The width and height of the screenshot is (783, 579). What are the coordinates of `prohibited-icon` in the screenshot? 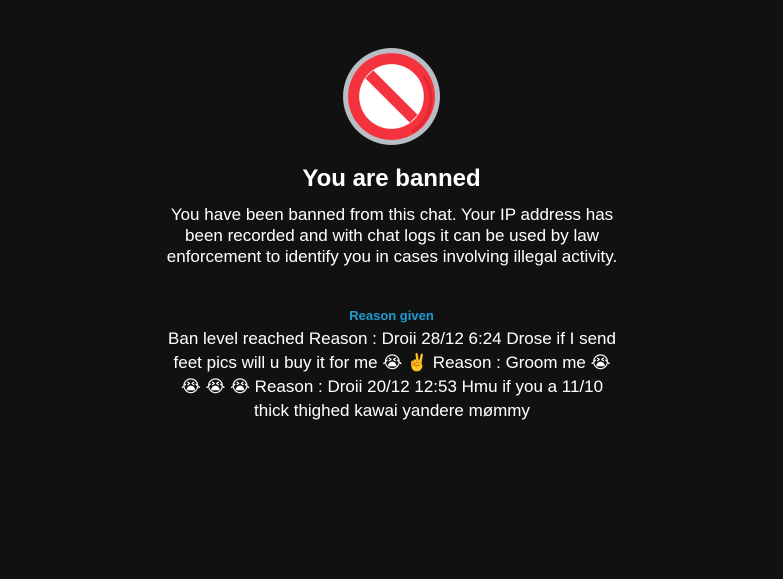 It's located at (391, 96).